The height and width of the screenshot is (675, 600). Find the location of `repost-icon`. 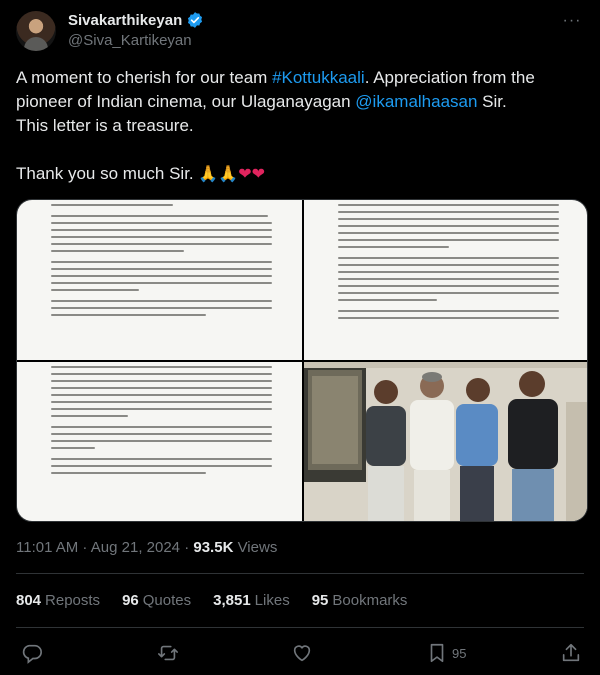

repost-icon is located at coordinates (168, 653).